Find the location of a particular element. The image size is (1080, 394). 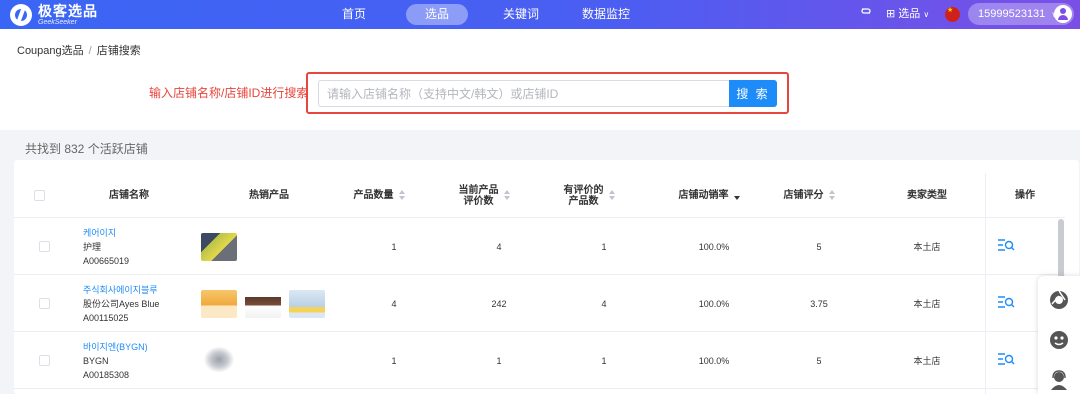

store-category: 护理 is located at coordinates (92, 247).